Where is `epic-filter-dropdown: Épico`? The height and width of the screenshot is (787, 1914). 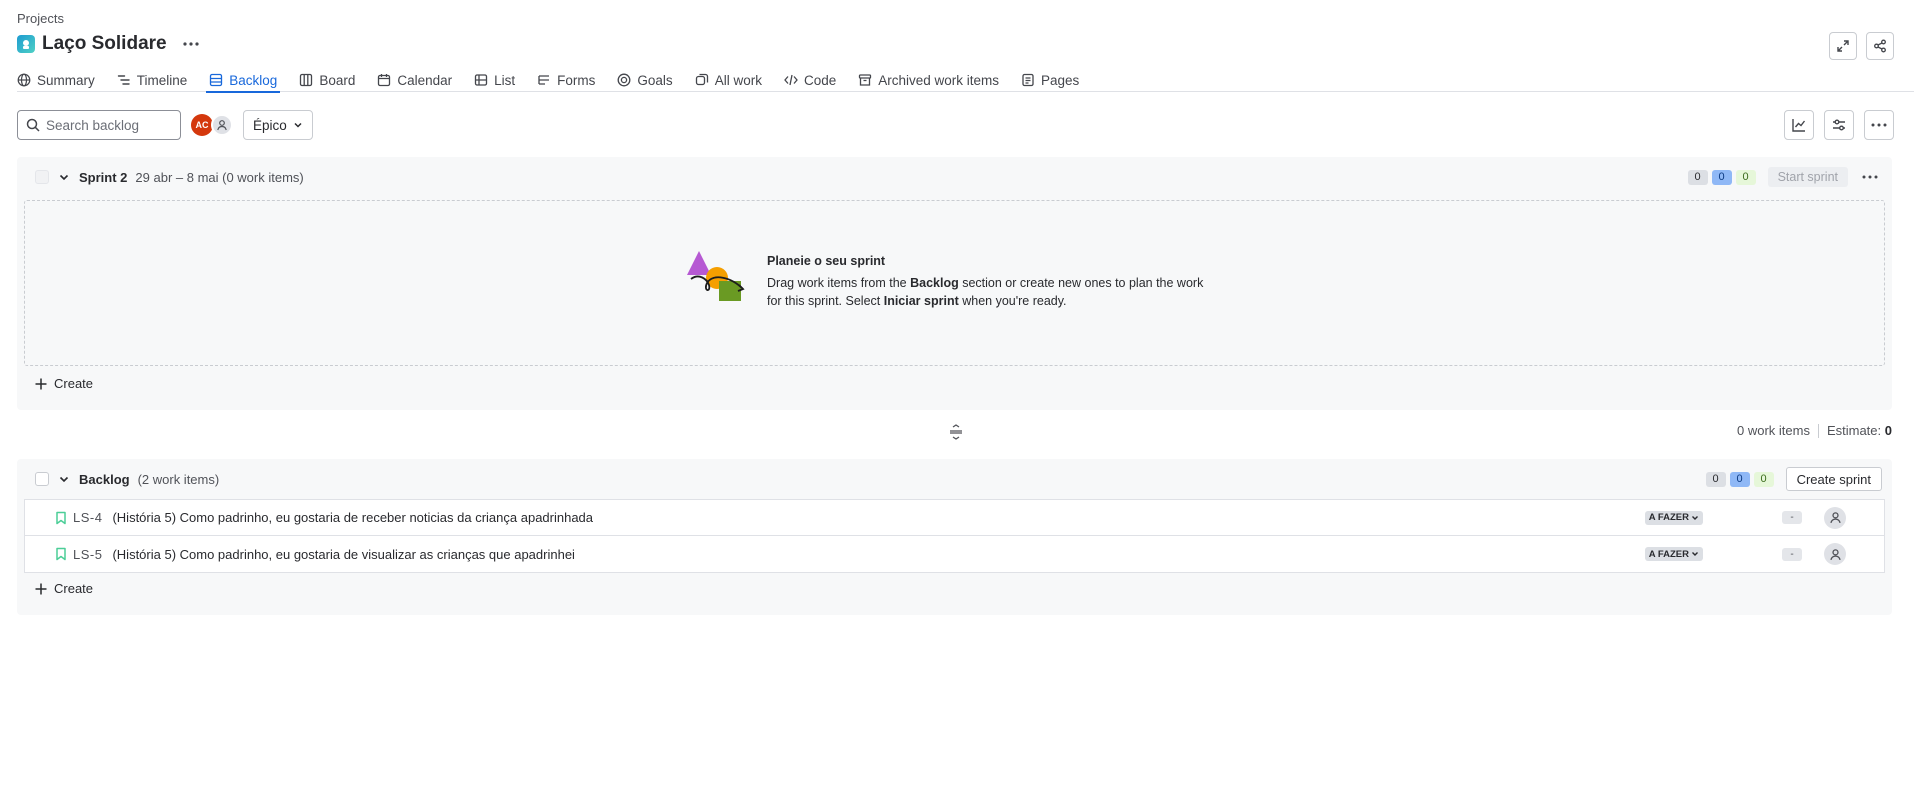
epic-filter-dropdown: Épico is located at coordinates (278, 125).